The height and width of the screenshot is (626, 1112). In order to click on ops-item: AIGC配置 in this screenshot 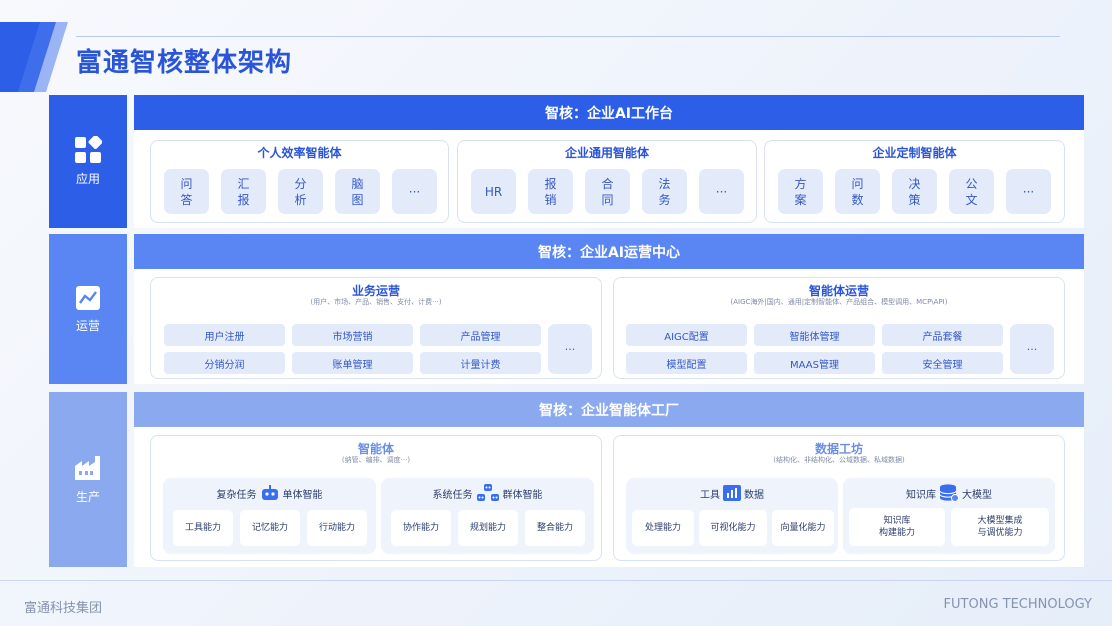, I will do `click(686, 335)`.